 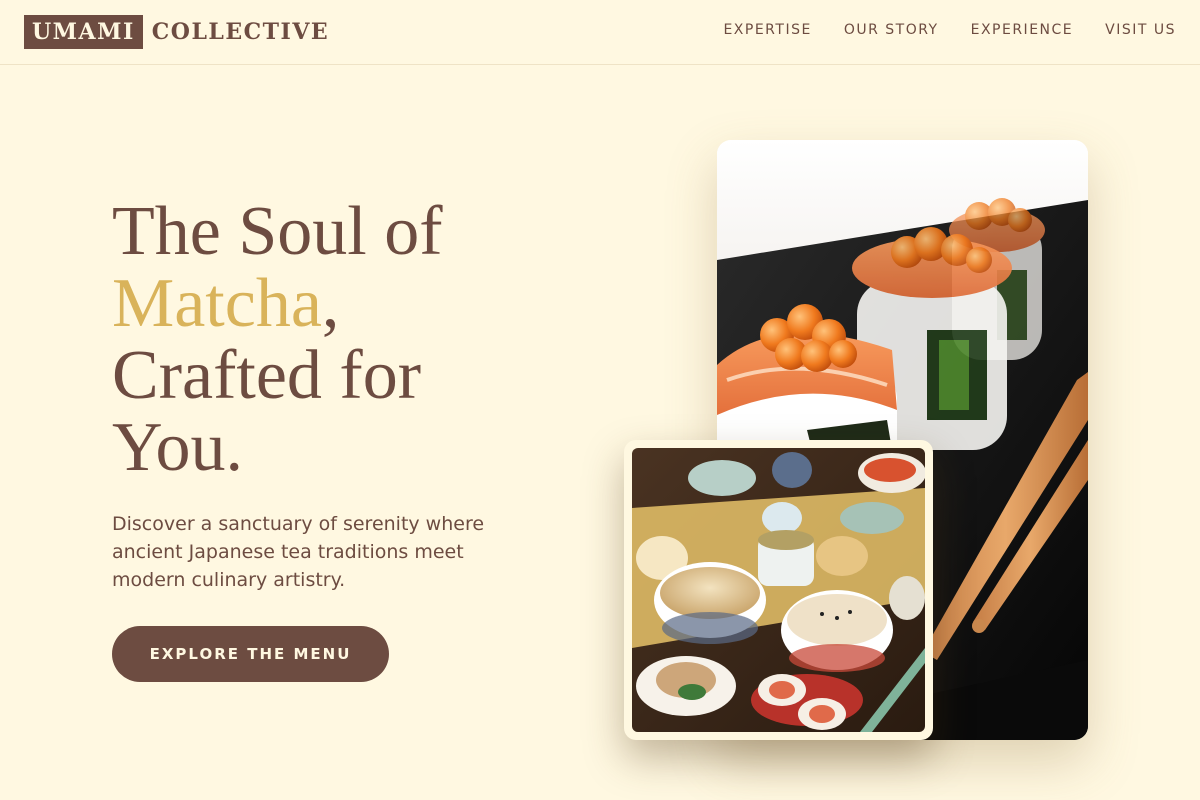 I want to click on nav-link-expertise: EXPERTISE, so click(x=767, y=30).